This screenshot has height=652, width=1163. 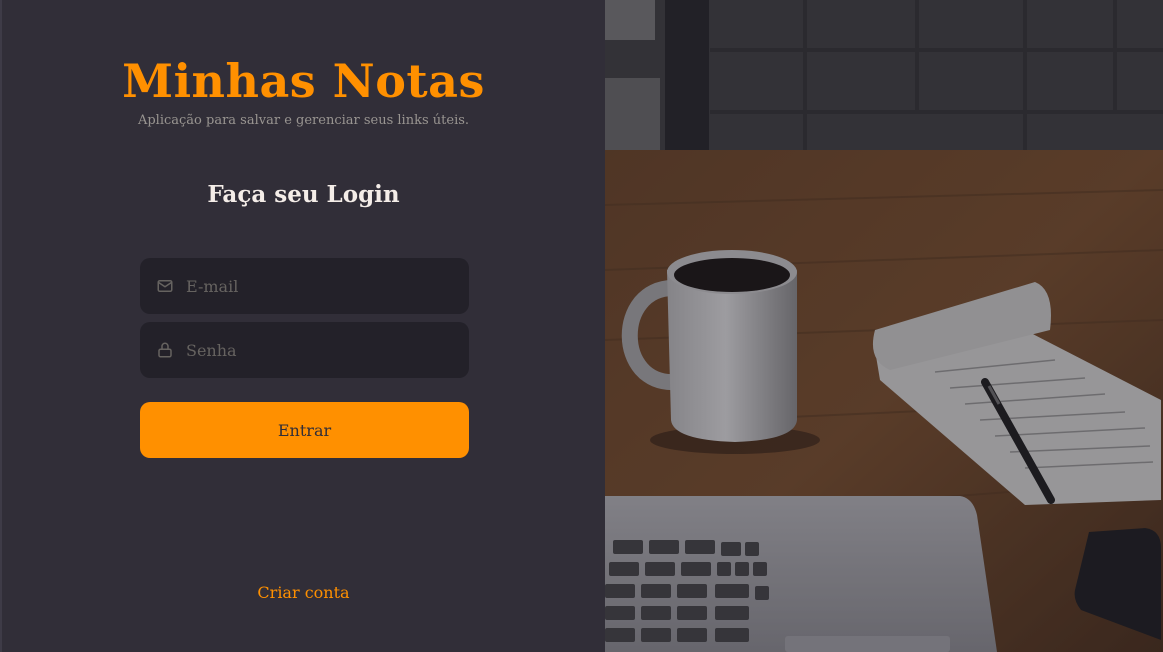 I want to click on password-field, so click(x=304, y=350).